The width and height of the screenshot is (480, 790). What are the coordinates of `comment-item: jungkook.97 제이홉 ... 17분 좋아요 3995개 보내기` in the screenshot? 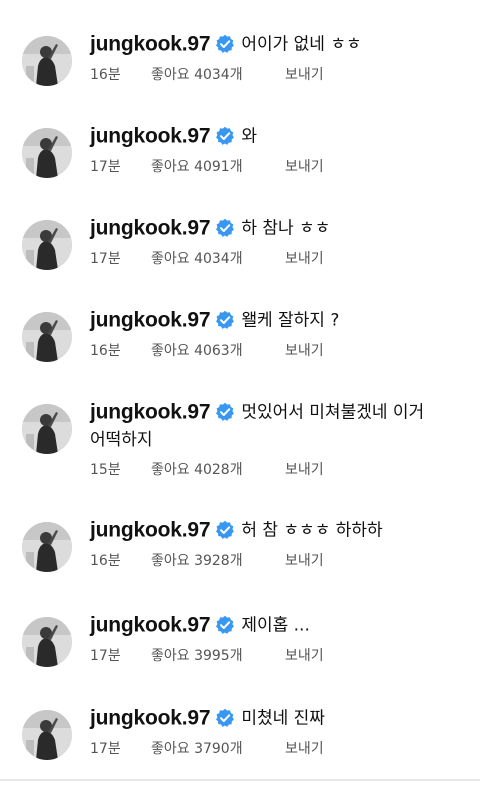 It's located at (240, 651).